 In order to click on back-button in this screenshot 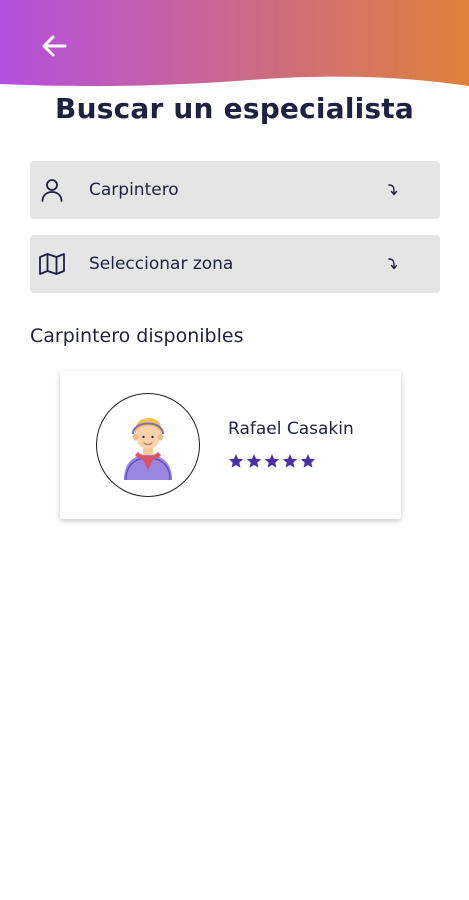, I will do `click(54, 46)`.